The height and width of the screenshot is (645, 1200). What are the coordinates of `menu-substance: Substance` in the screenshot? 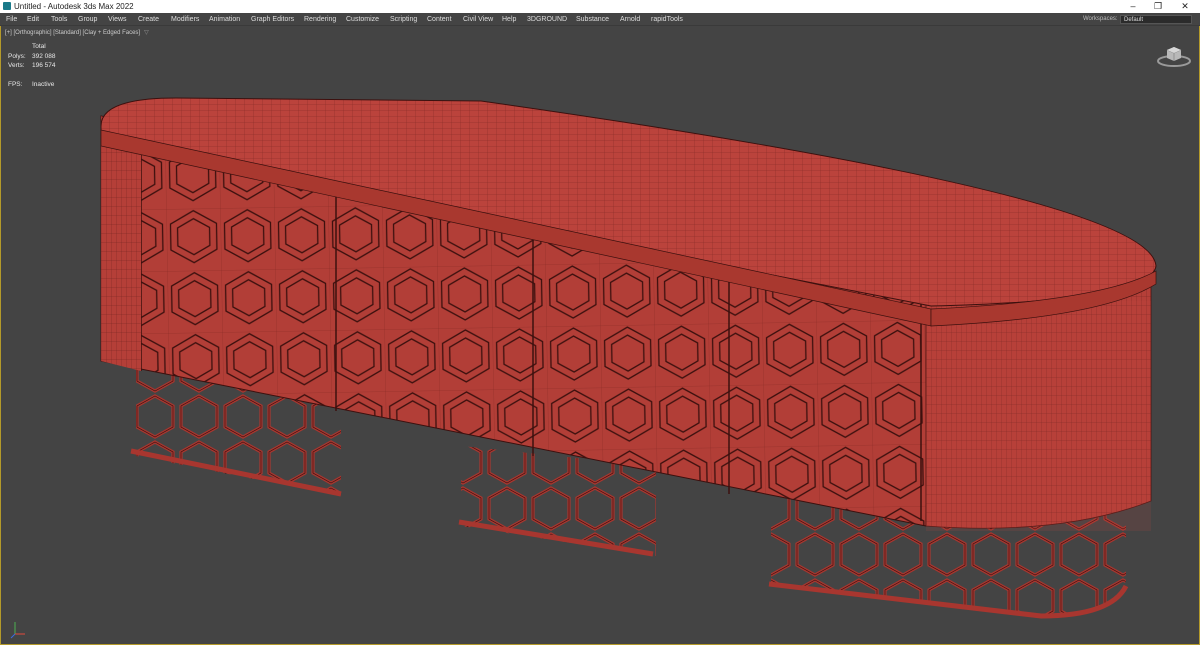 It's located at (592, 19).